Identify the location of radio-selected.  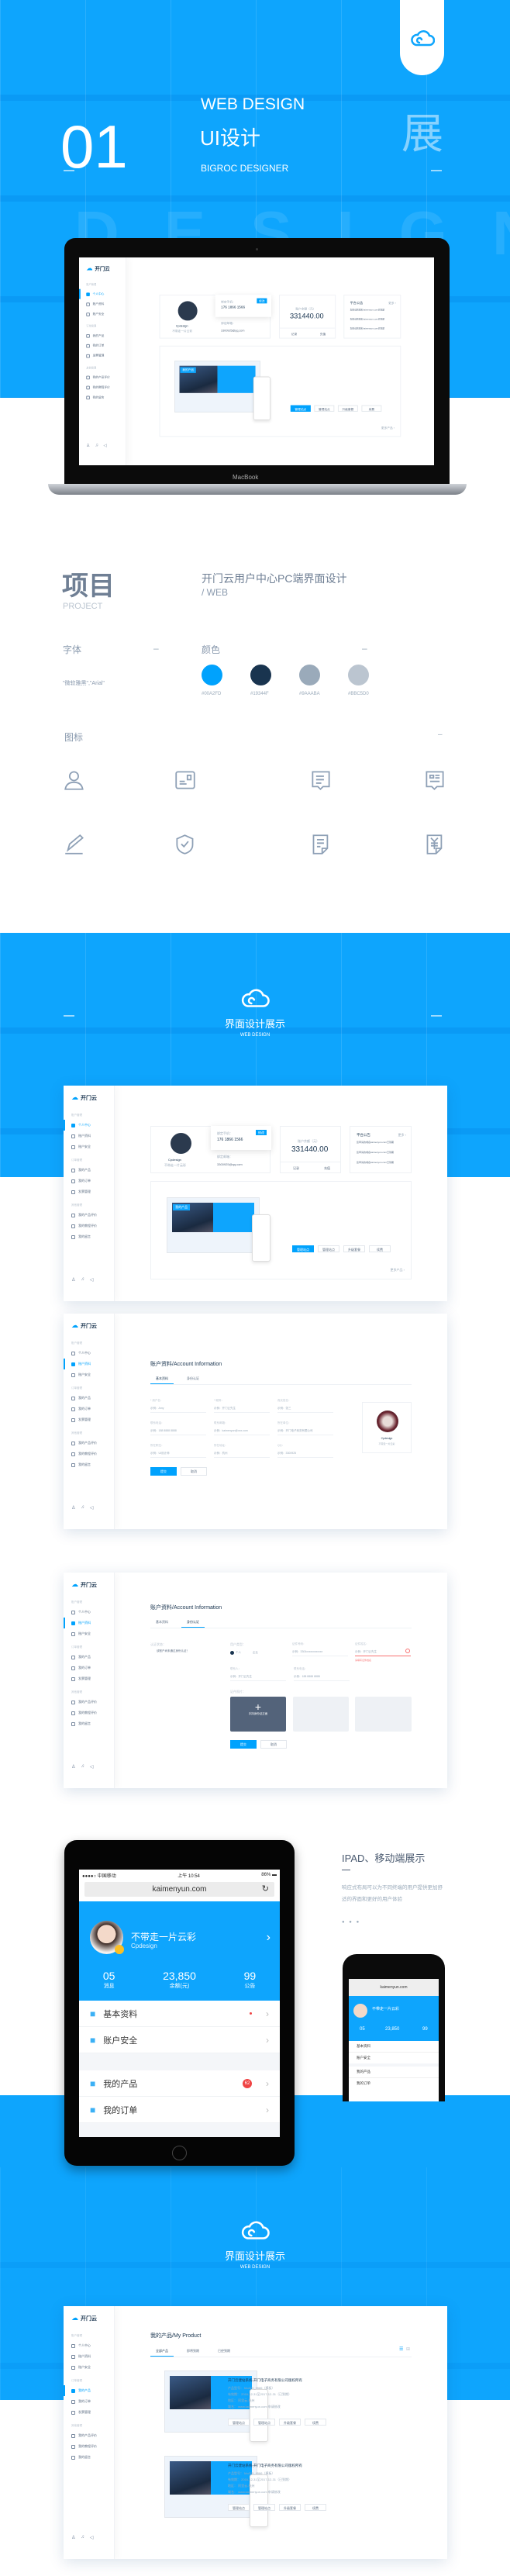
(232, 1653).